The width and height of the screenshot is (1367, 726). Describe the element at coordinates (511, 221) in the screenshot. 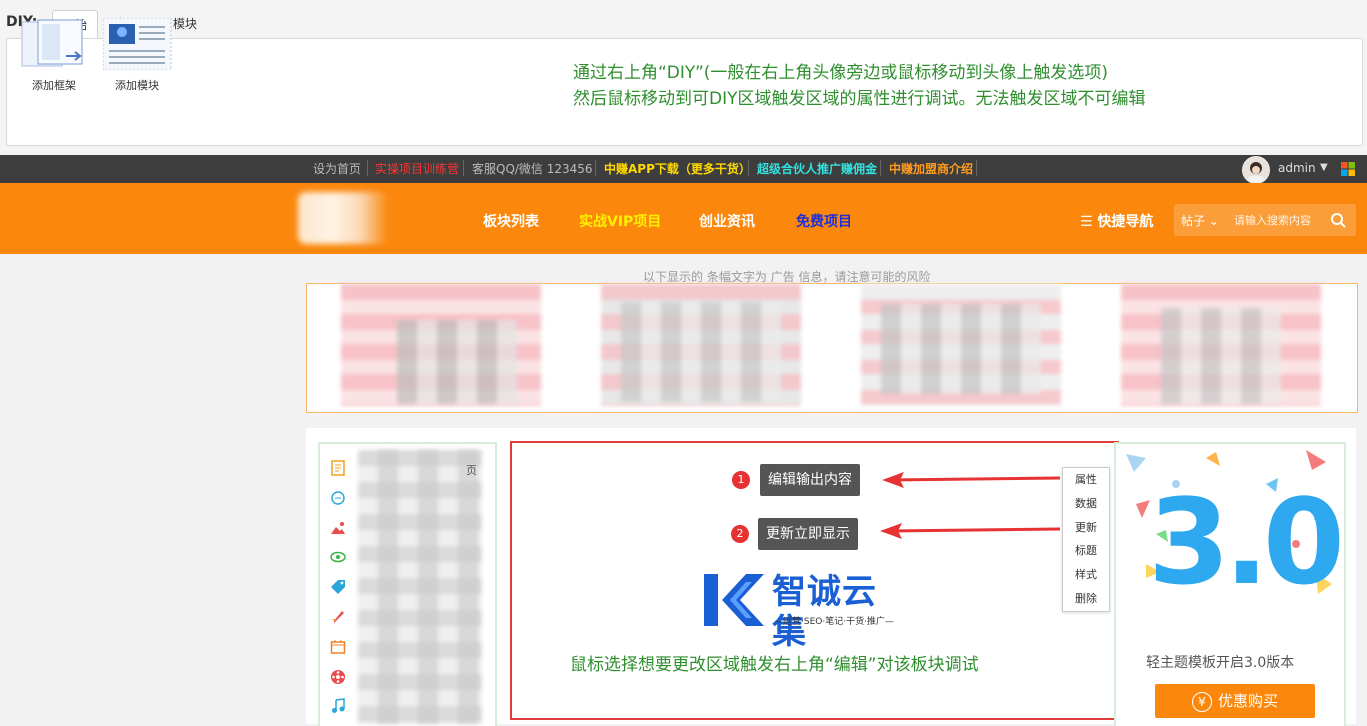

I see `nav-item-forums: 板块列表` at that location.